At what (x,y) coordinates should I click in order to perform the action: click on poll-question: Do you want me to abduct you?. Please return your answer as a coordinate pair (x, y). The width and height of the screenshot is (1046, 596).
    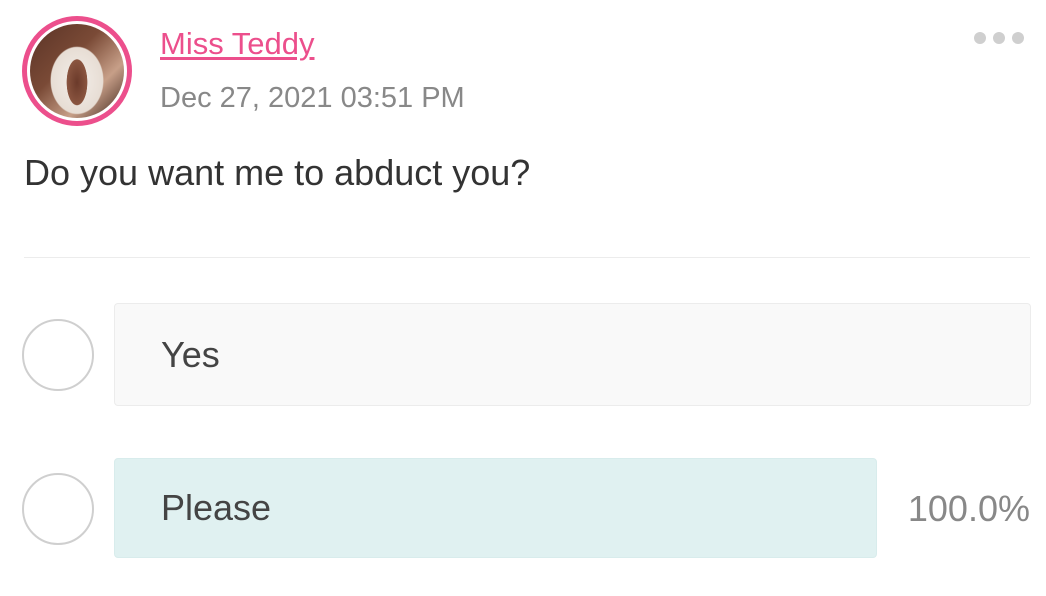
    Looking at the image, I should click on (277, 172).